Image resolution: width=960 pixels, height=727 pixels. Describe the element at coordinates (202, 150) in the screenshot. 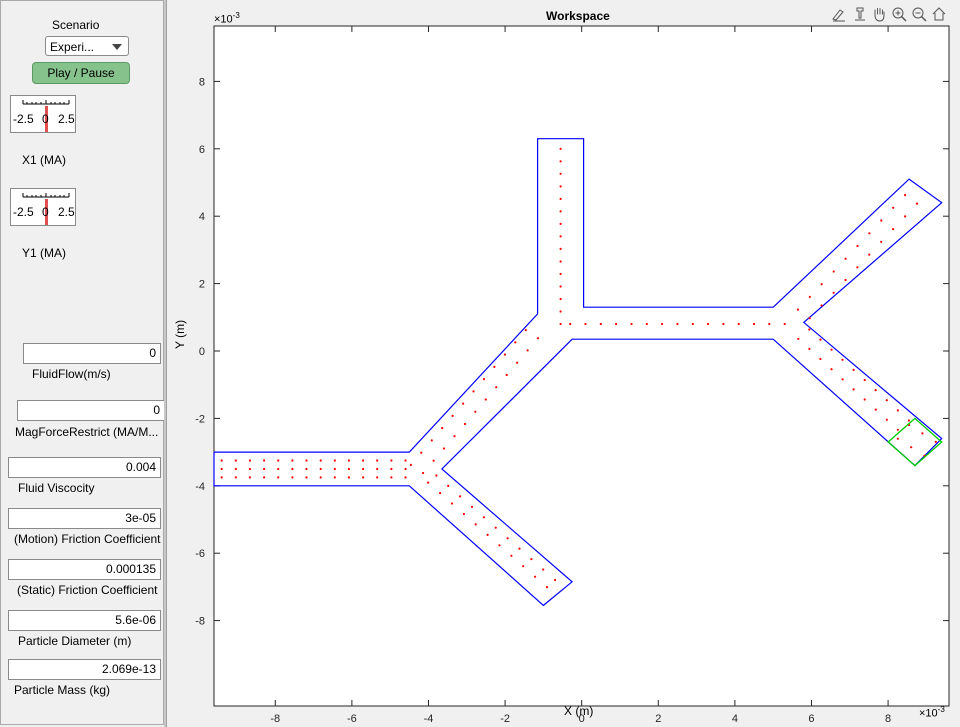

I see `y-tick-label: 6` at that location.